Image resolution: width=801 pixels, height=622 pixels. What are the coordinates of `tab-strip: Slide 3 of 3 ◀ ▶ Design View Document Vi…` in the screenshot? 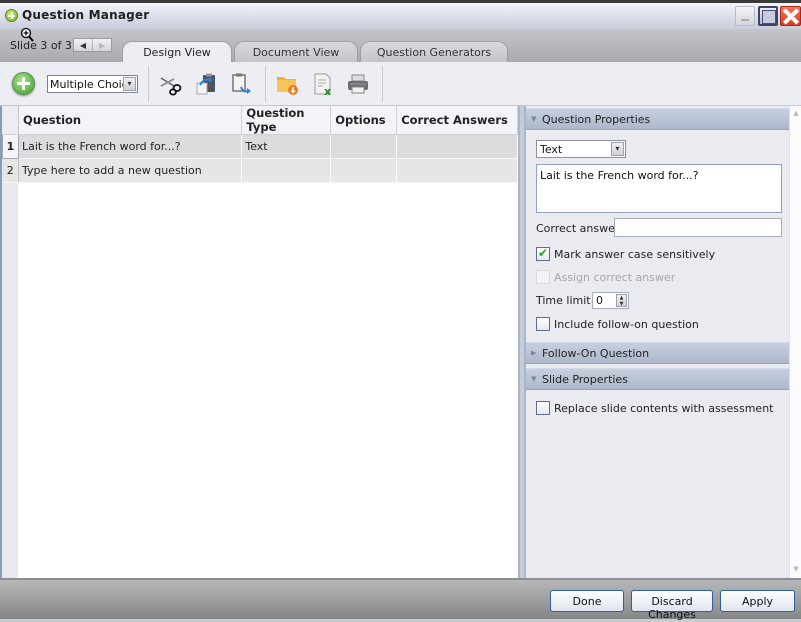 It's located at (400, 45).